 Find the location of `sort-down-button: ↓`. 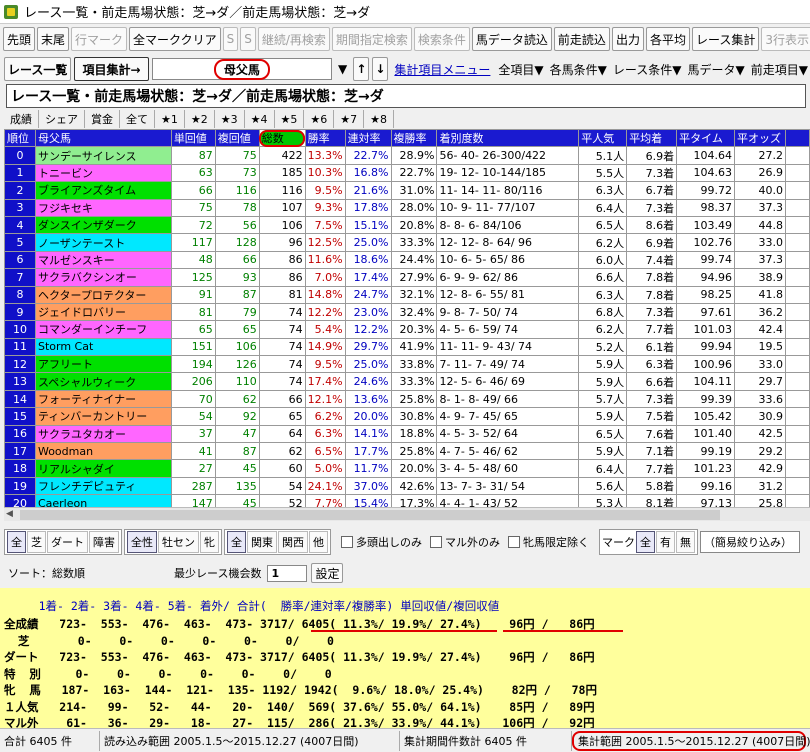

sort-down-button: ↓ is located at coordinates (380, 69).